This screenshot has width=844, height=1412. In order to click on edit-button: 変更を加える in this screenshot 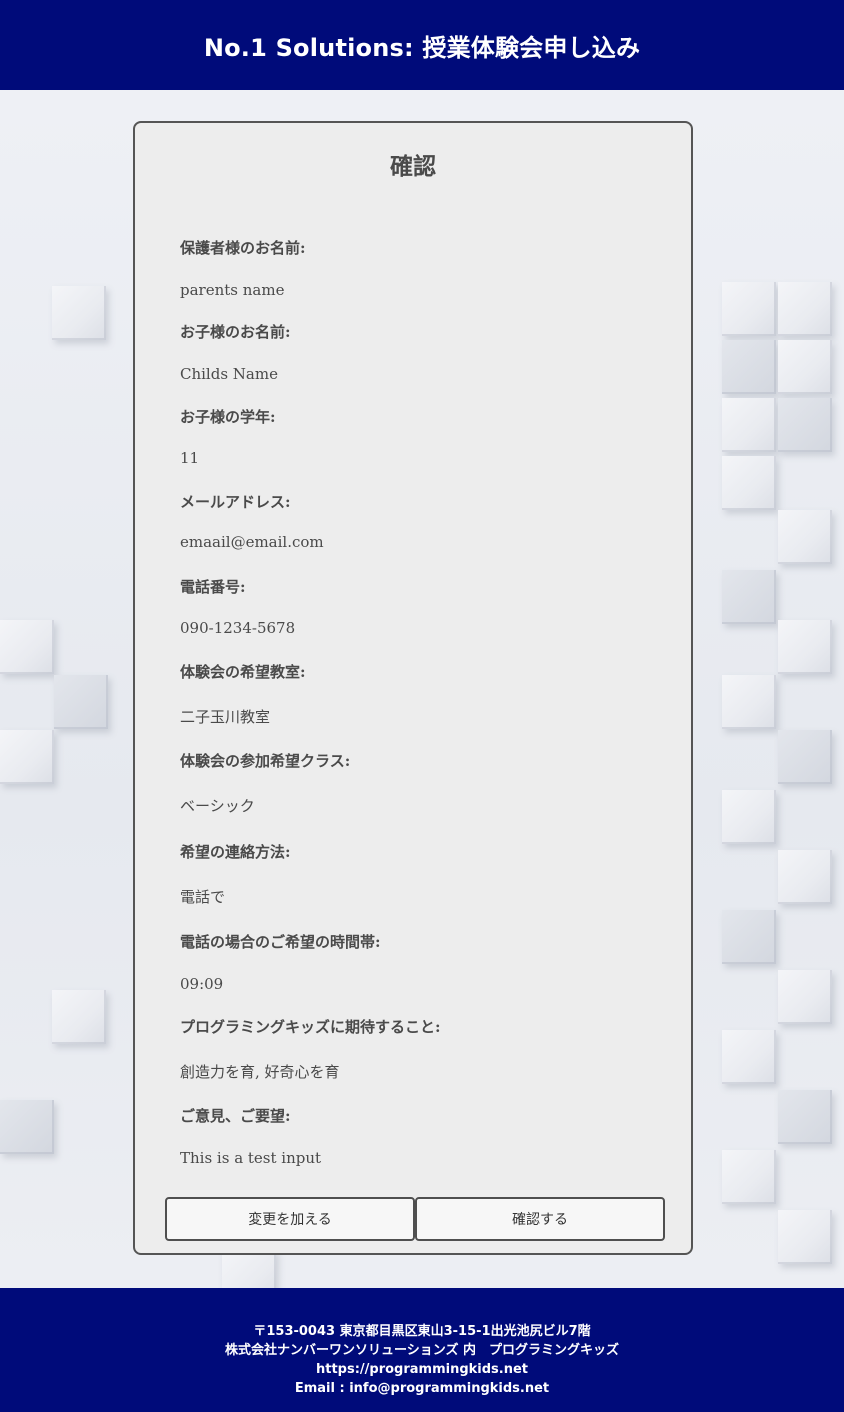, I will do `click(290, 1219)`.